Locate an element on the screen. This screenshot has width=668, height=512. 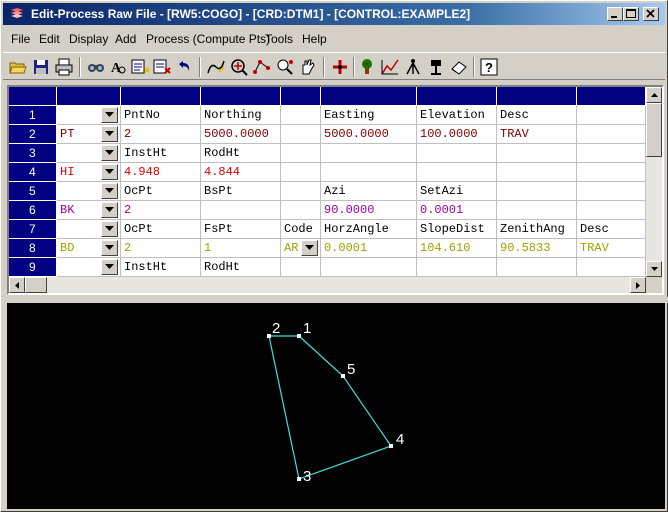
cell-c1: InstHt is located at coordinates (161, 267).